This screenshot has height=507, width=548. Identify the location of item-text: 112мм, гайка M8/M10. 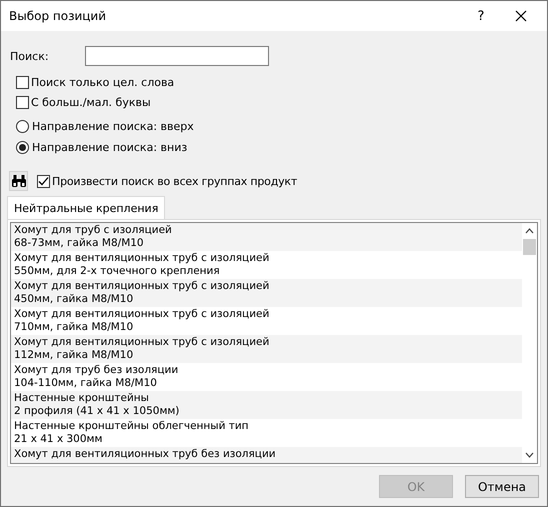
(74, 355).